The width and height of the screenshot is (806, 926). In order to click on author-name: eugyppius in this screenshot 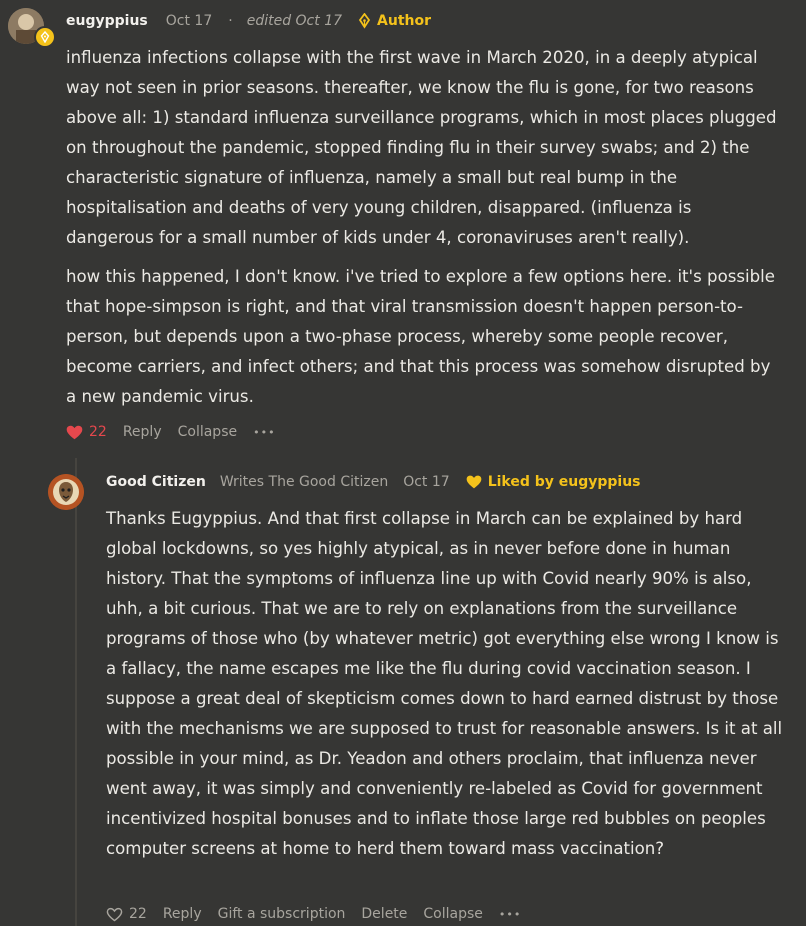, I will do `click(107, 21)`.